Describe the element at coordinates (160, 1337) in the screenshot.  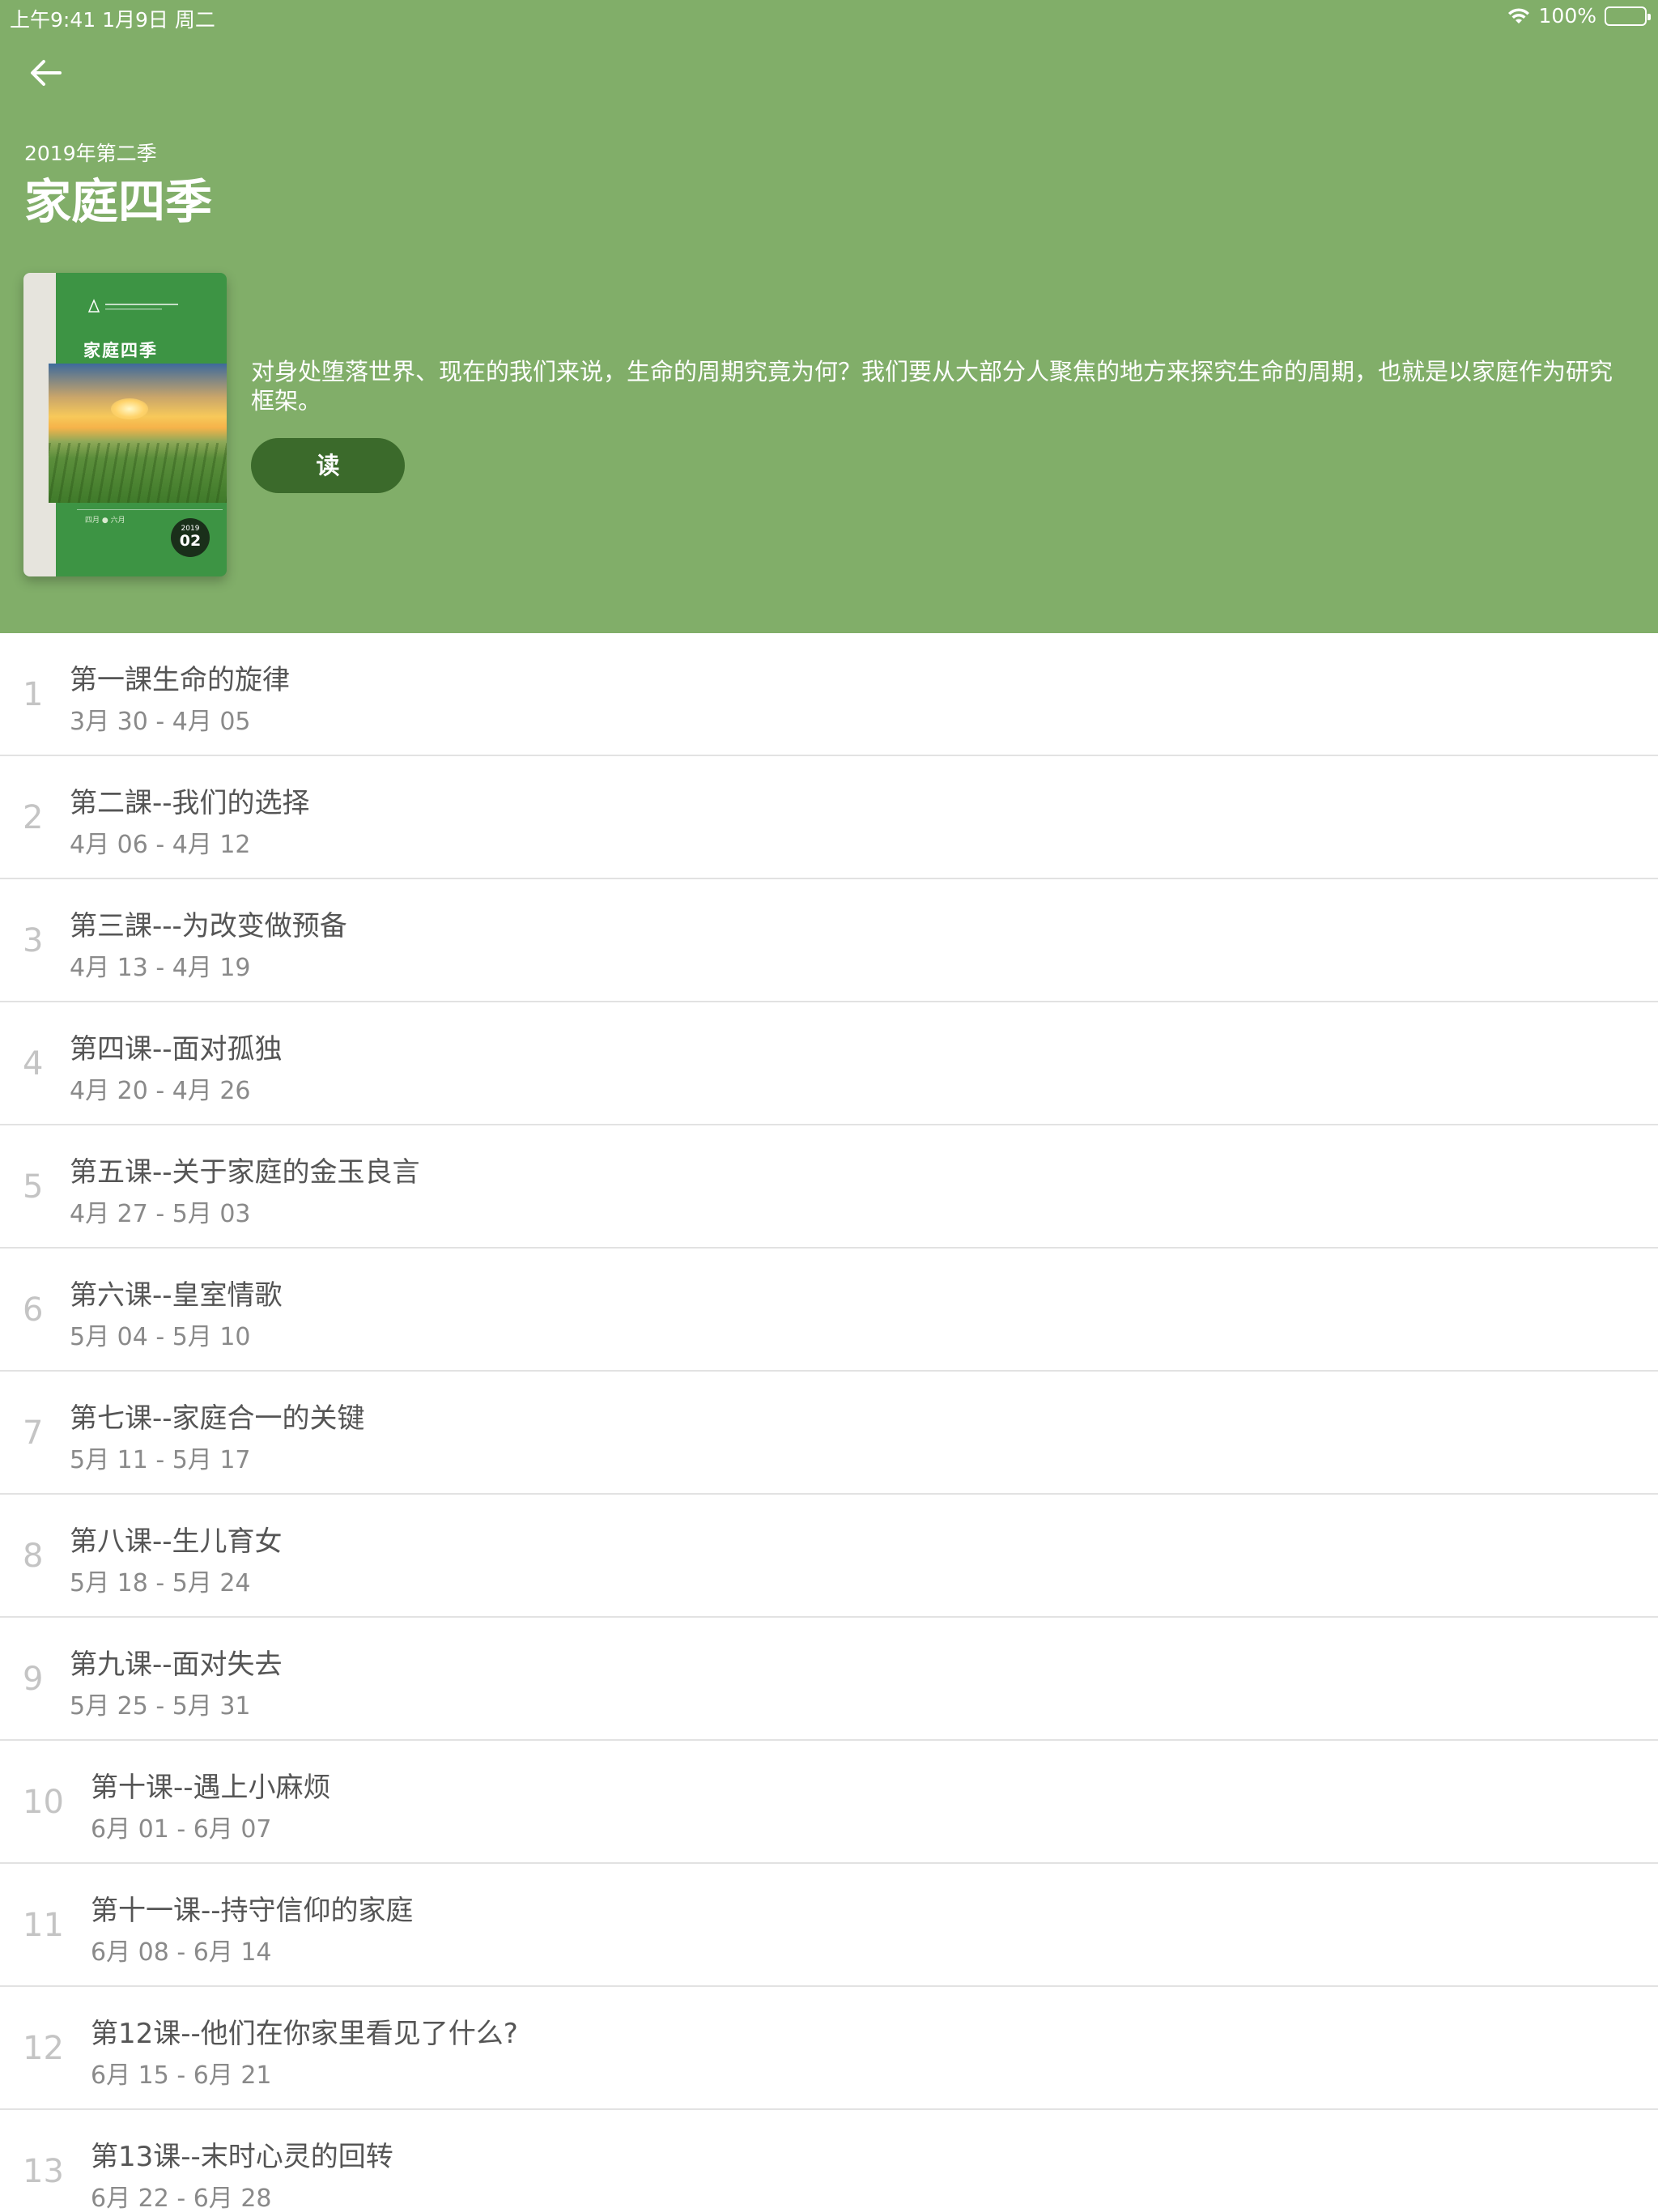
I see `lesson-date: 5月 04 - 5月 10` at that location.